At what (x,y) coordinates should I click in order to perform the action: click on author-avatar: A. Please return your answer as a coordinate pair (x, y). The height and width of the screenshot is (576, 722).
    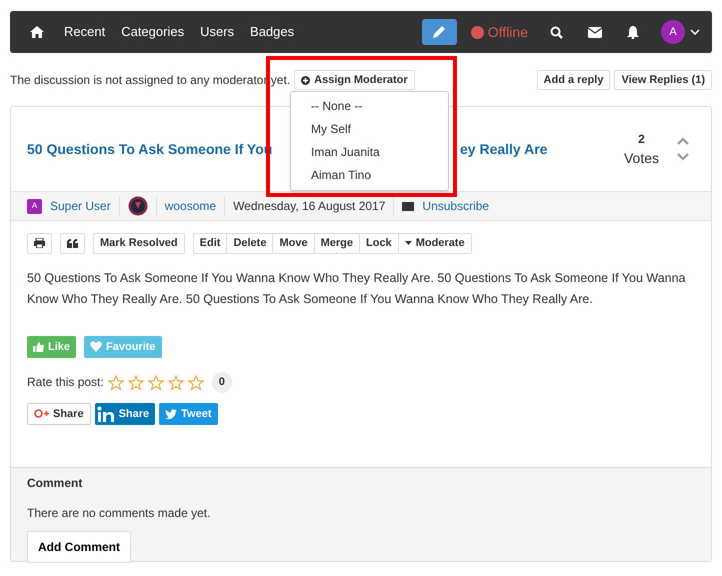
    Looking at the image, I should click on (34, 206).